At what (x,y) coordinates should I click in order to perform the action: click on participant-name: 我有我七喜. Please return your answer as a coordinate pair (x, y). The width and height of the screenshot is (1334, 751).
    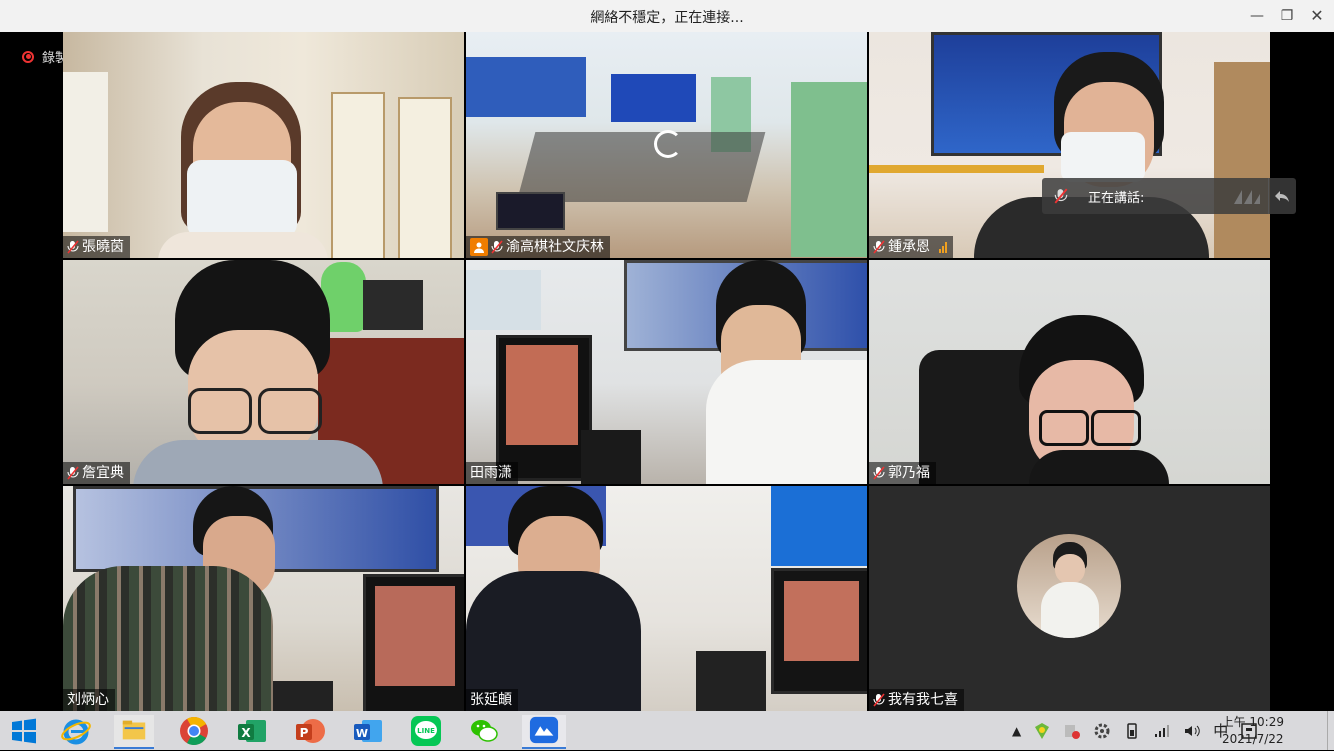
    Looking at the image, I should click on (923, 700).